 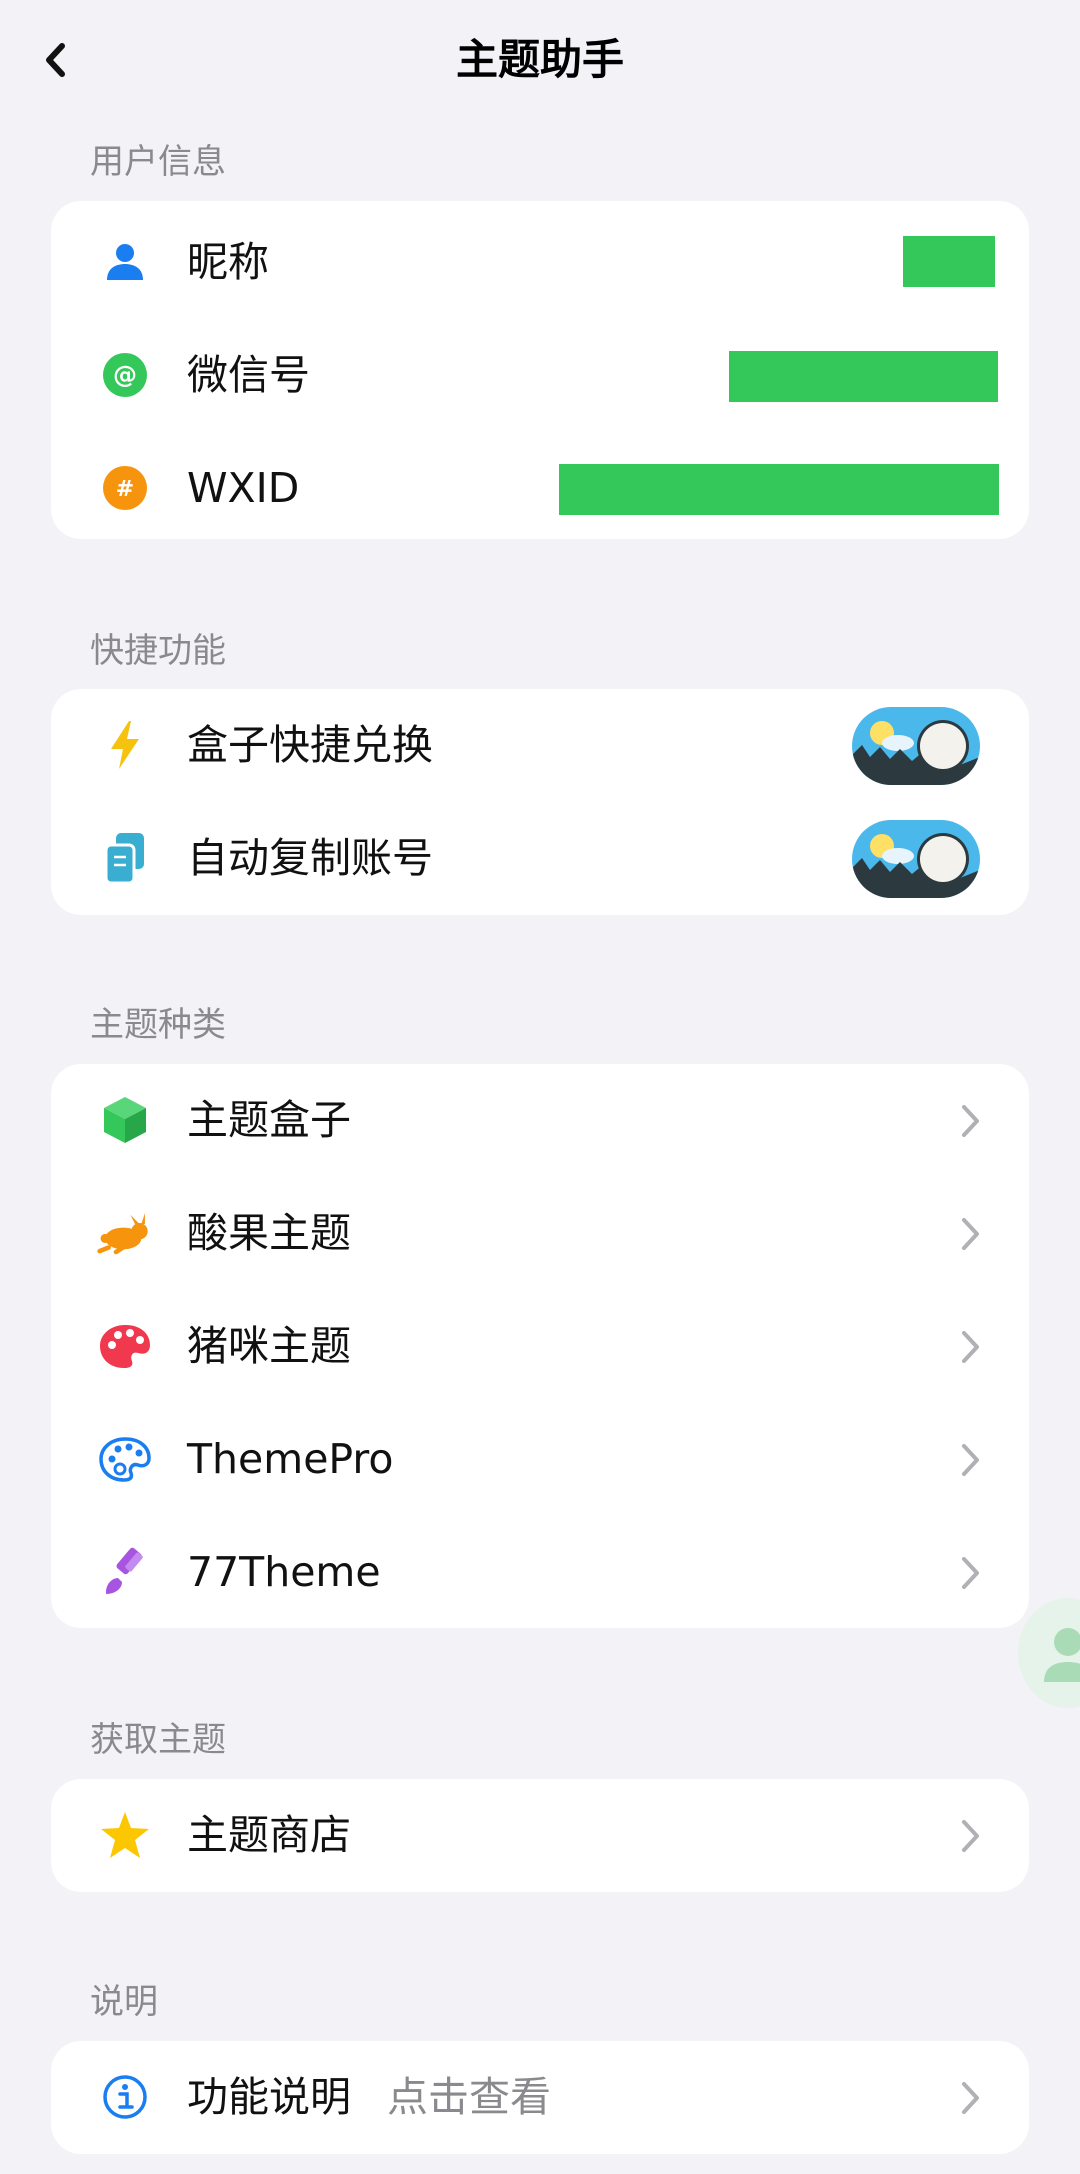 What do you see at coordinates (125, 1572) in the screenshot?
I see `brush-icon` at bounding box center [125, 1572].